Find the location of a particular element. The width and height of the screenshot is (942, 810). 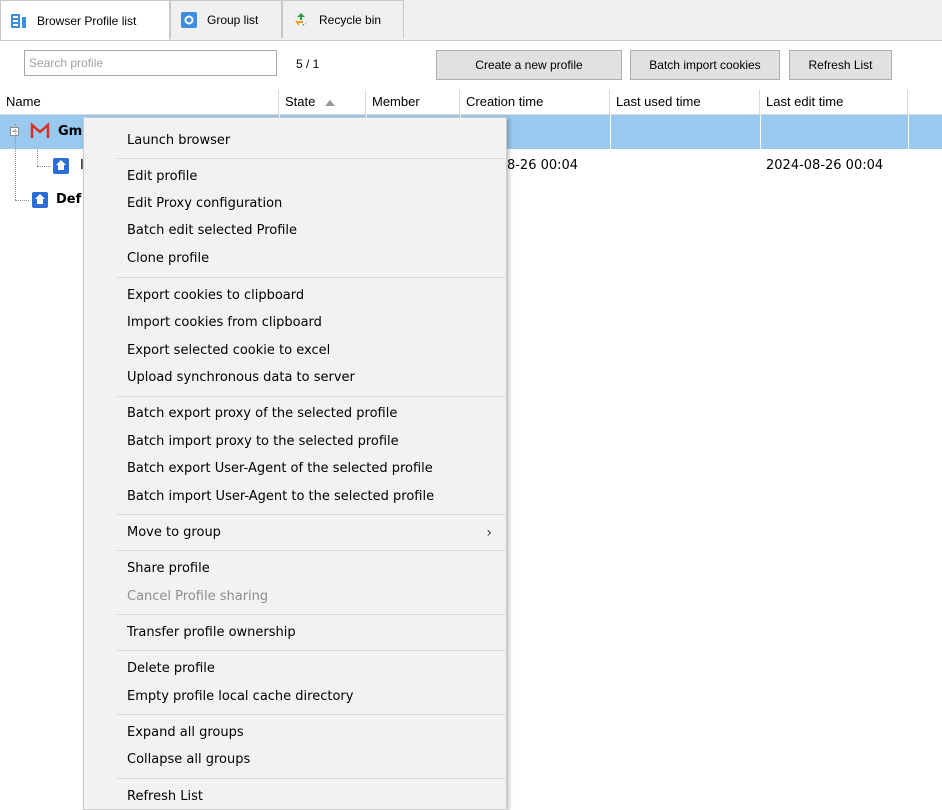

menu-item-refresh-list: Refresh List is located at coordinates (295, 797).